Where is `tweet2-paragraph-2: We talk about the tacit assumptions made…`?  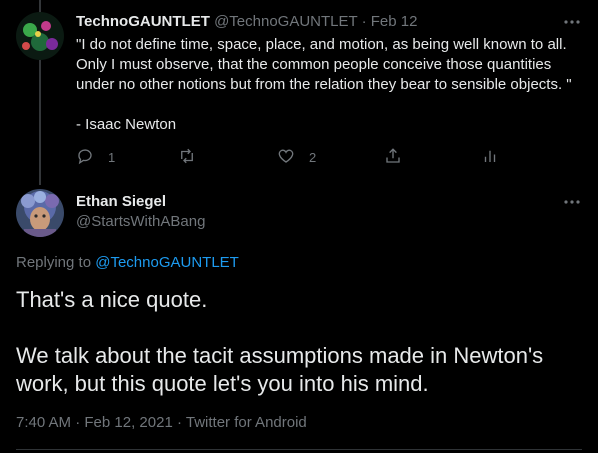
tweet2-paragraph-2: We talk about the tacit assumptions made… is located at coordinates (280, 369).